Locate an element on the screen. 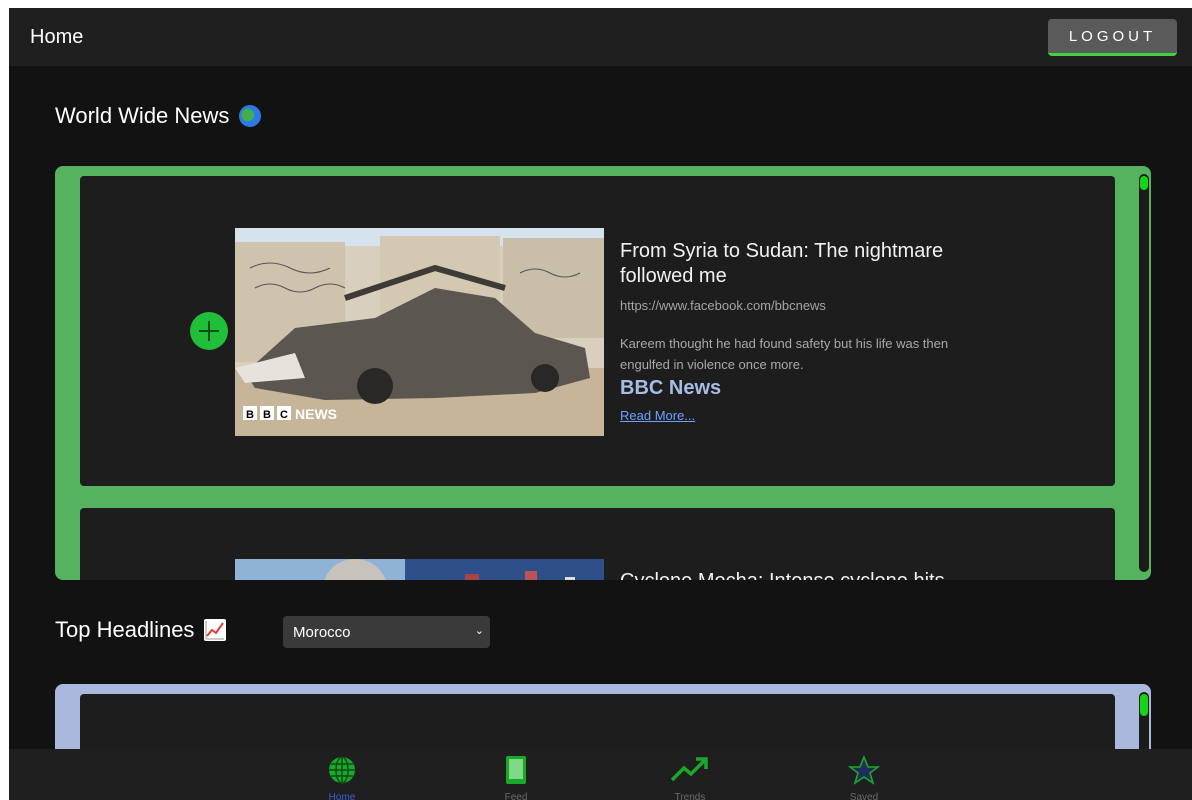 Image resolution: width=1192 pixels, height=800 pixels. plus-icon is located at coordinates (209, 331).